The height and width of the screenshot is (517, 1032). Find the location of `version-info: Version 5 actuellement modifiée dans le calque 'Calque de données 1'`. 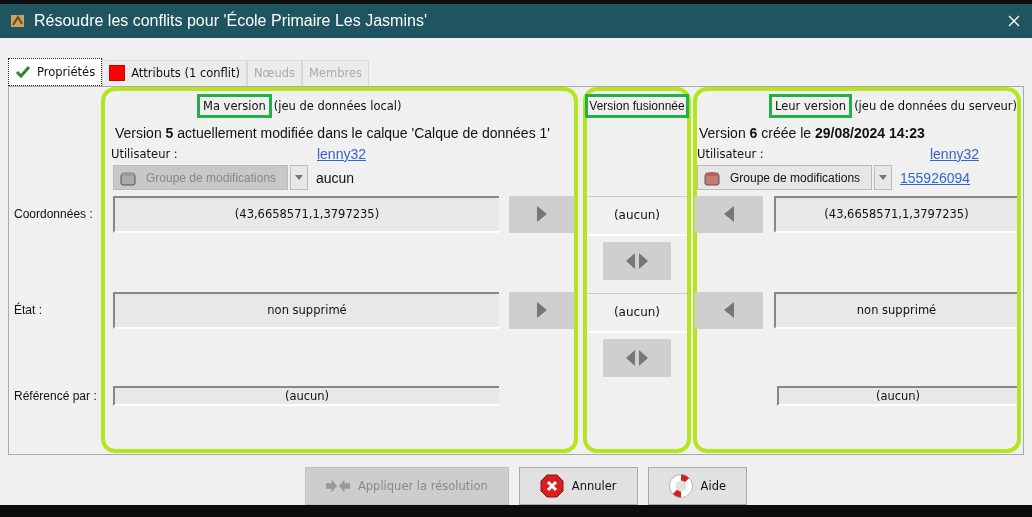

version-info: Version 5 actuellement modifiée dans le calque 'Calque de données 1' is located at coordinates (332, 132).